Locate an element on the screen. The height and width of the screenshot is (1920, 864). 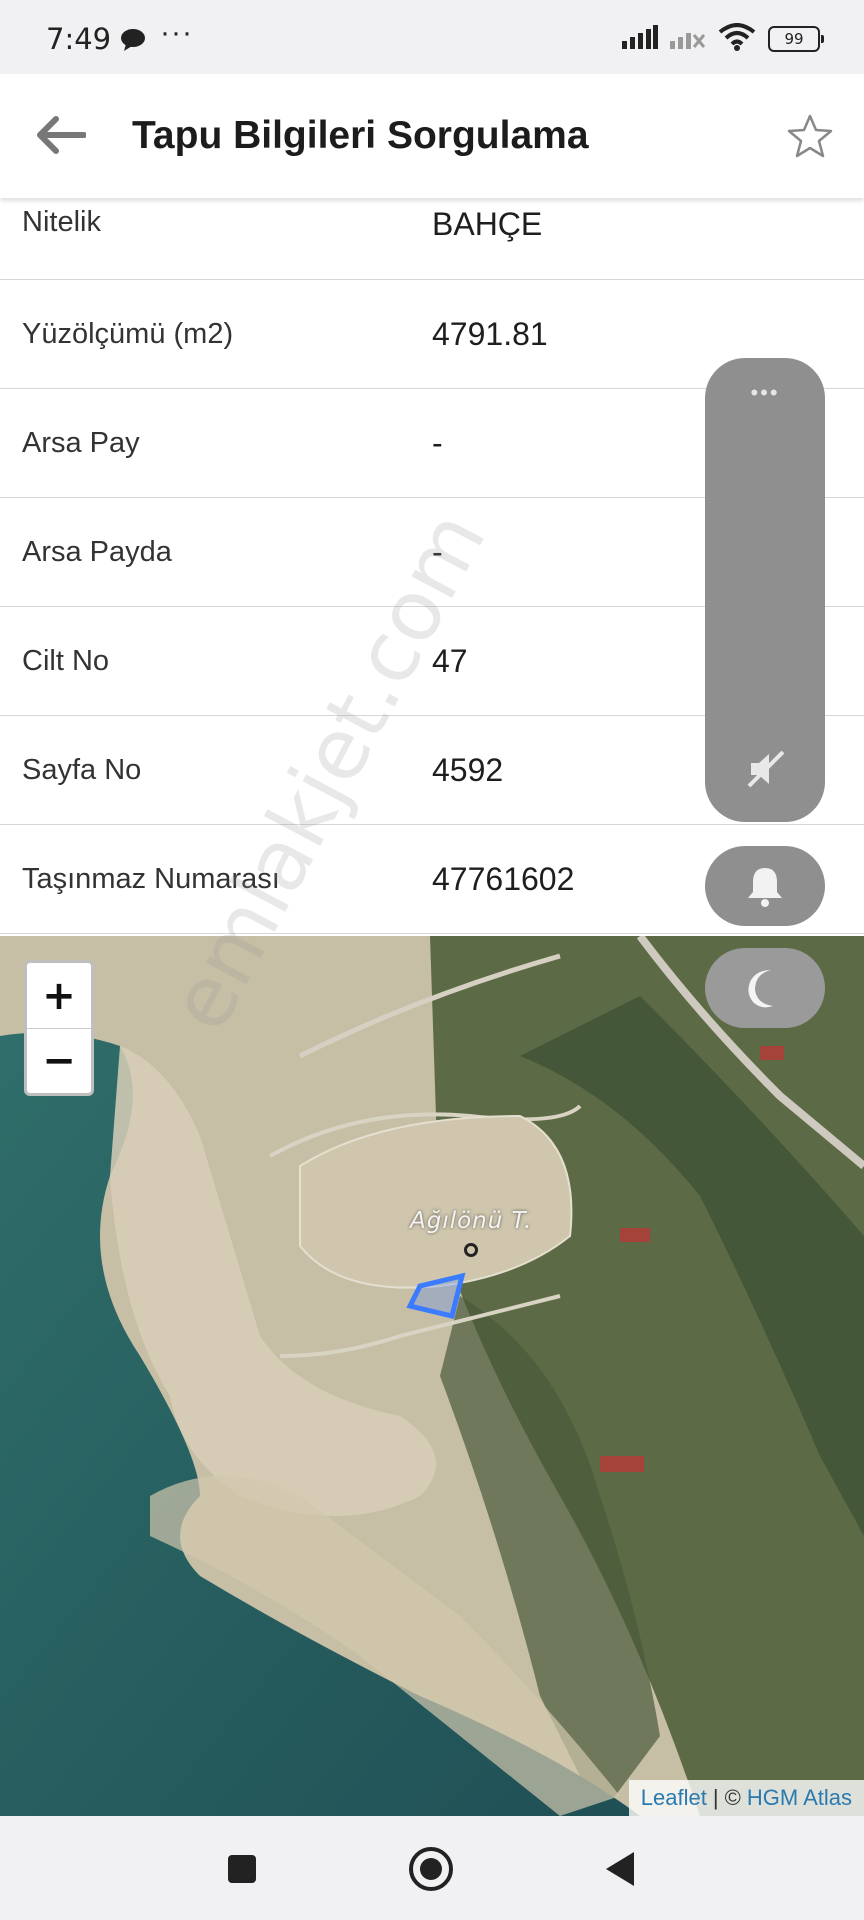
home-icon is located at coordinates (431, 1869).